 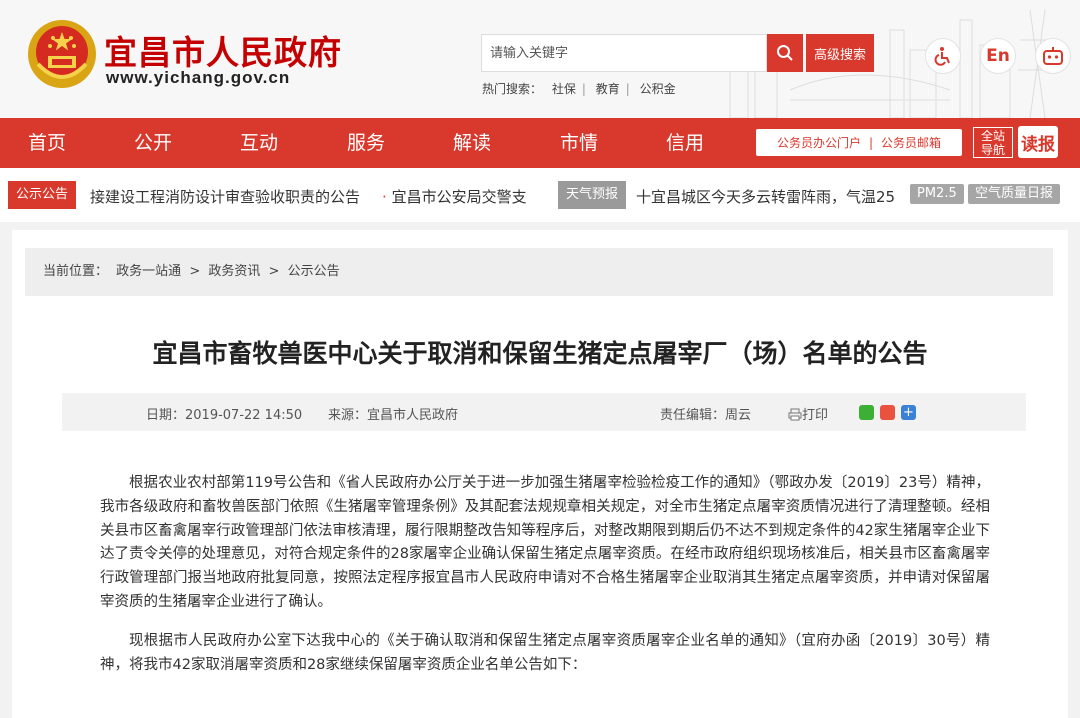 I want to click on hot-search-label: 热门搜索：, so click(x=512, y=89).